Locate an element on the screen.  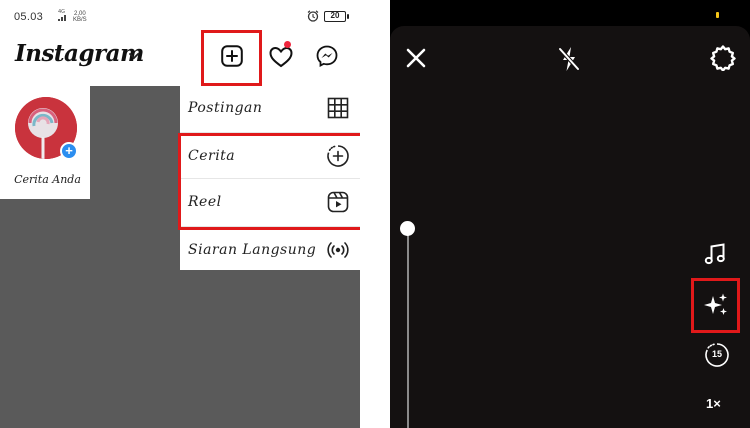
heart-icon is located at coordinates (281, 57).